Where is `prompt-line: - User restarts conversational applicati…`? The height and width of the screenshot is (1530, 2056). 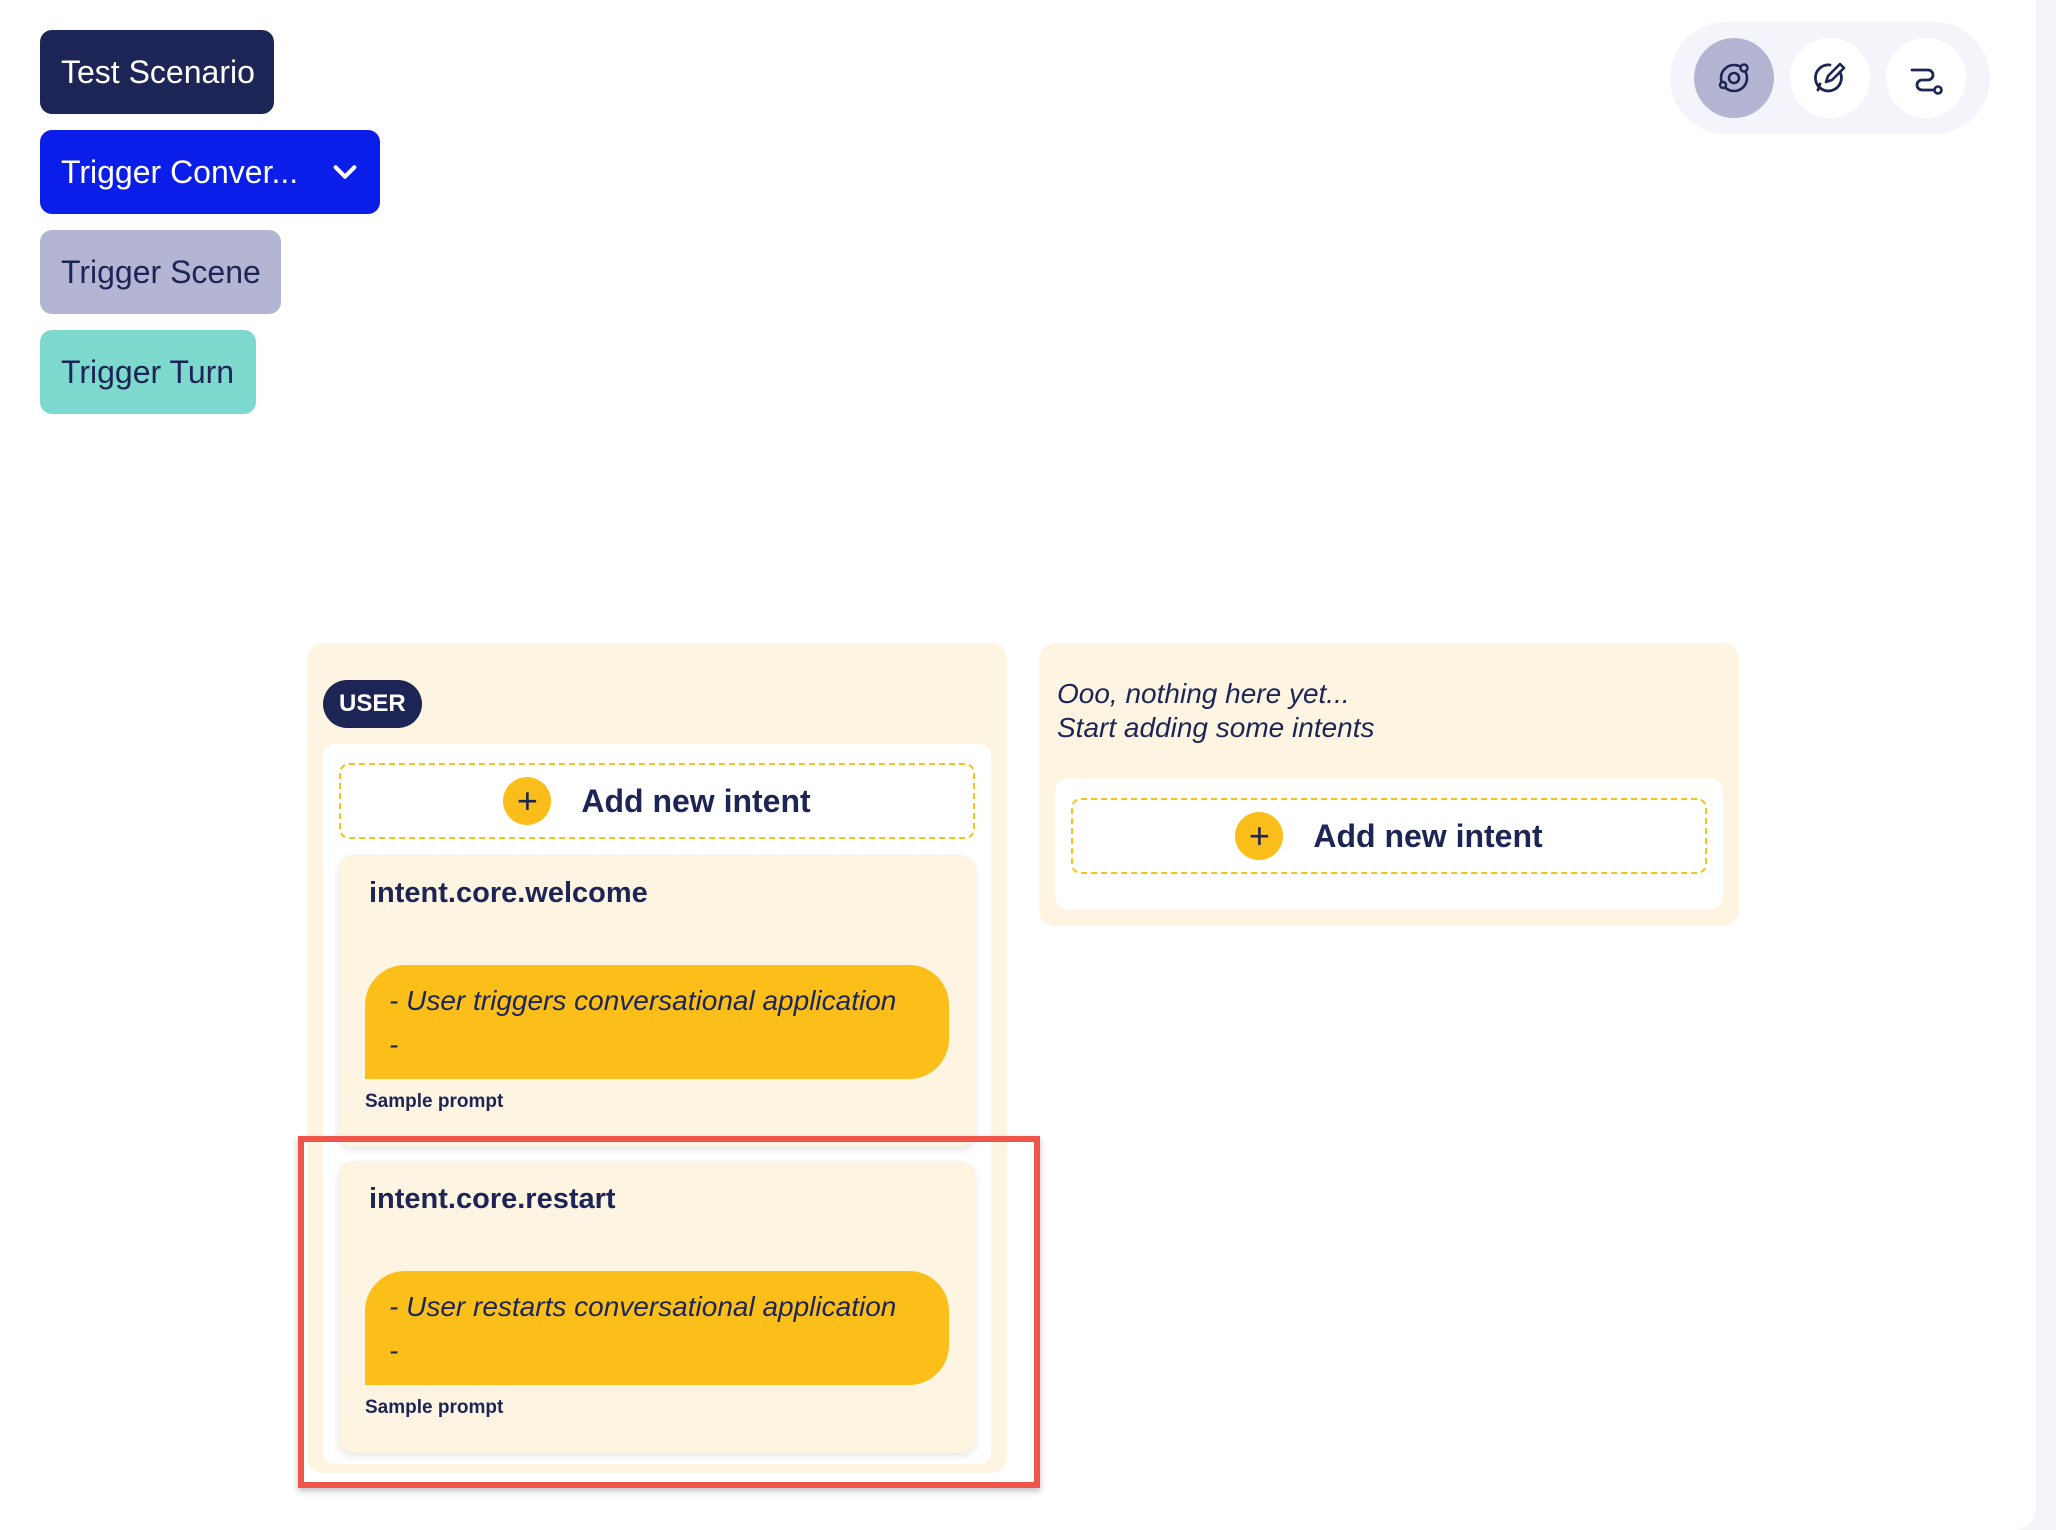 prompt-line: - User restarts conversational applicati… is located at coordinates (643, 1306).